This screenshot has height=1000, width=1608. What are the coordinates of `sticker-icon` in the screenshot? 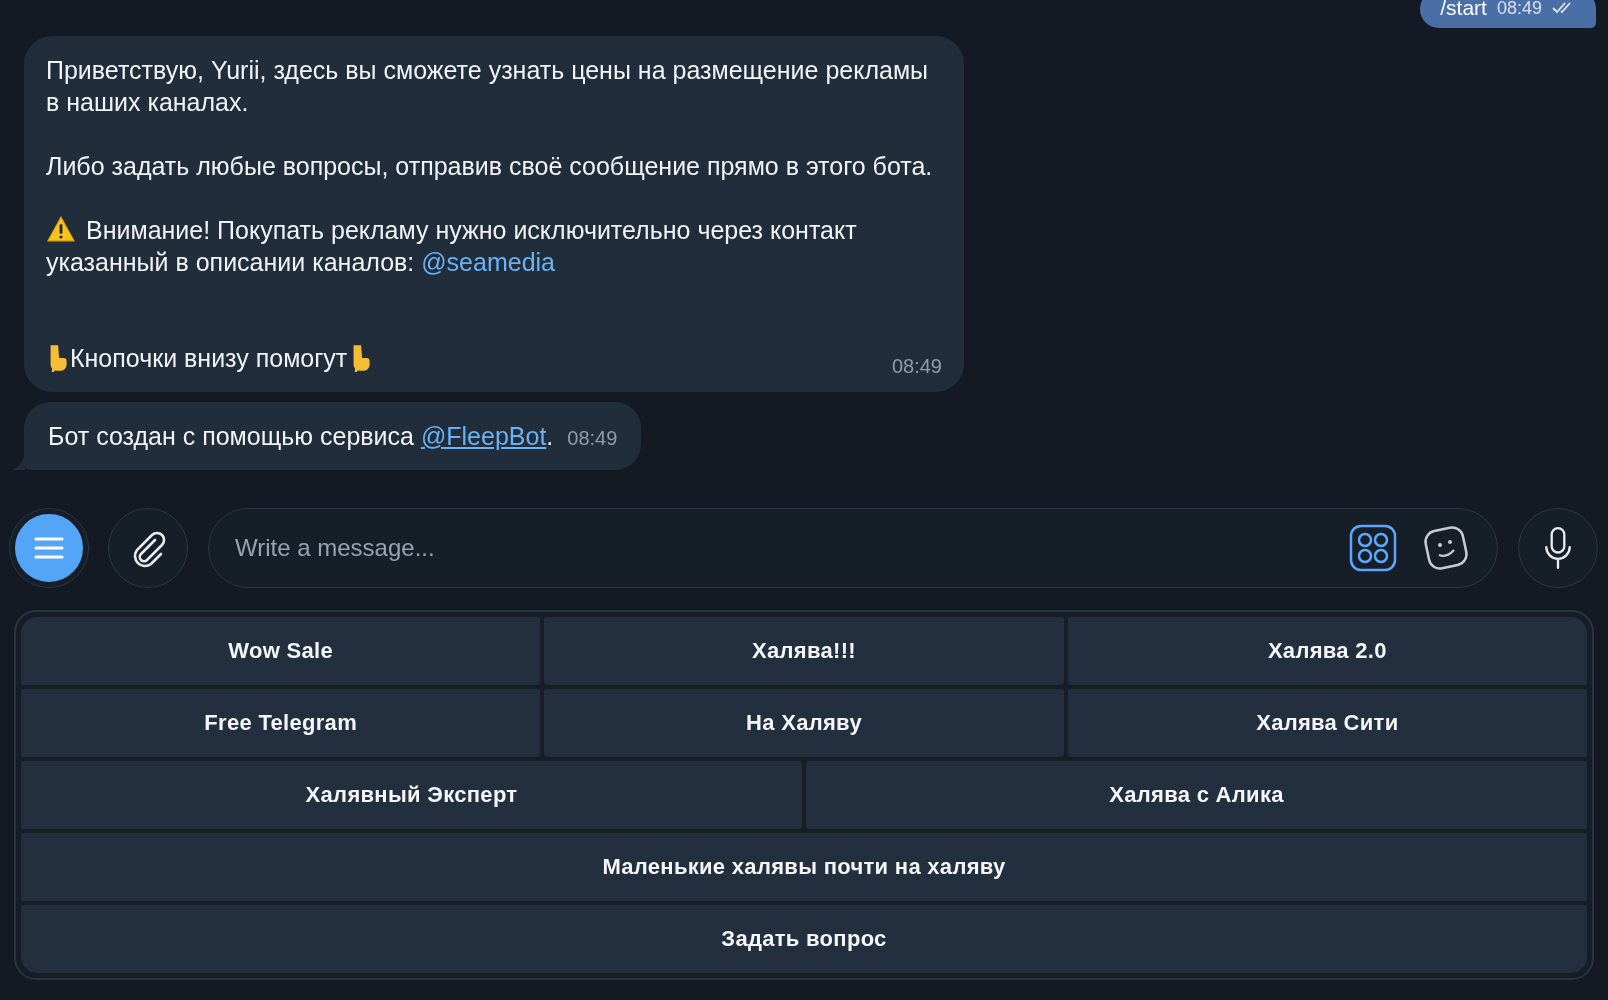 It's located at (1446, 548).